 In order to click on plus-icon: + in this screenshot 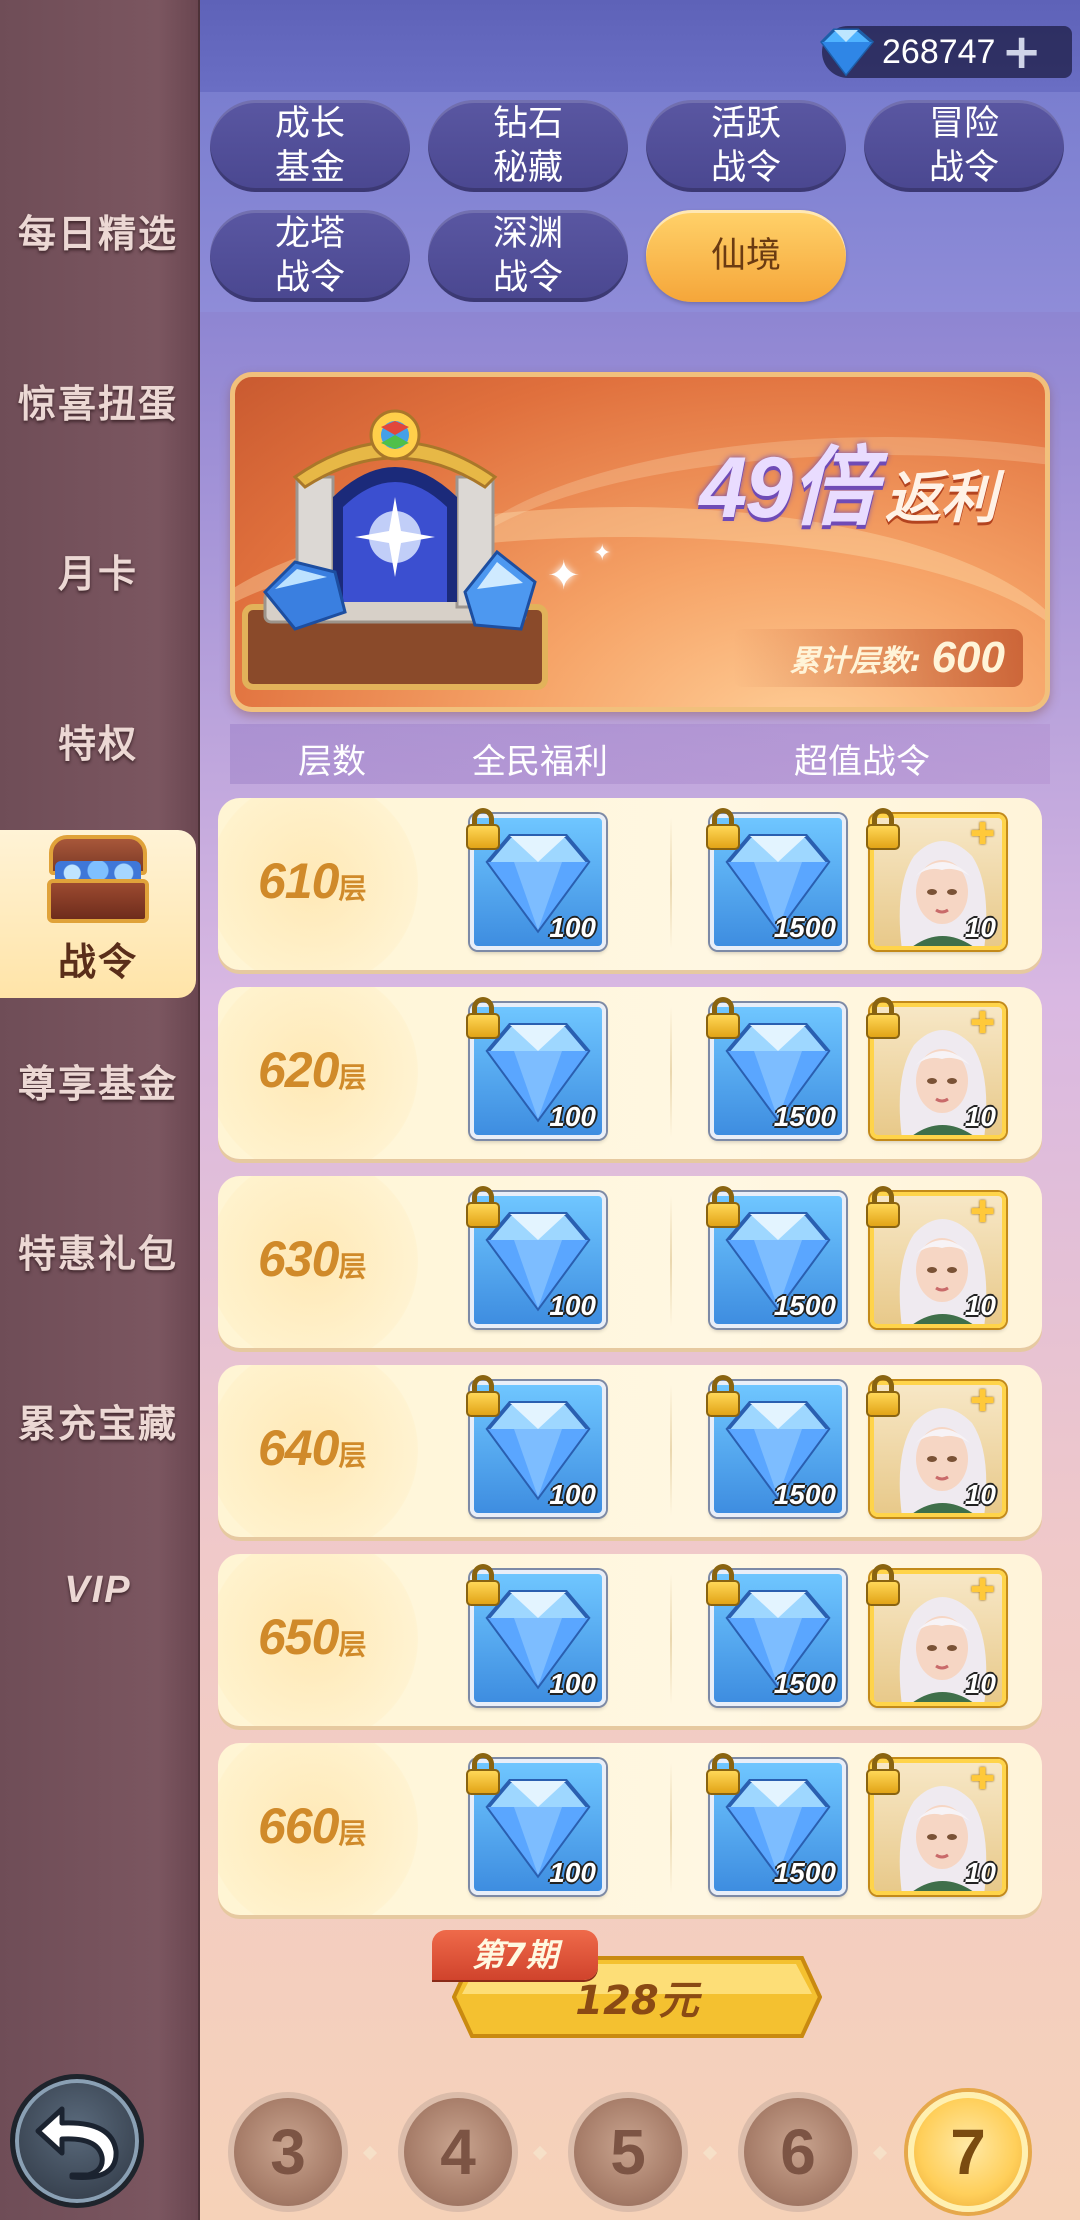, I will do `click(1021, 52)`.